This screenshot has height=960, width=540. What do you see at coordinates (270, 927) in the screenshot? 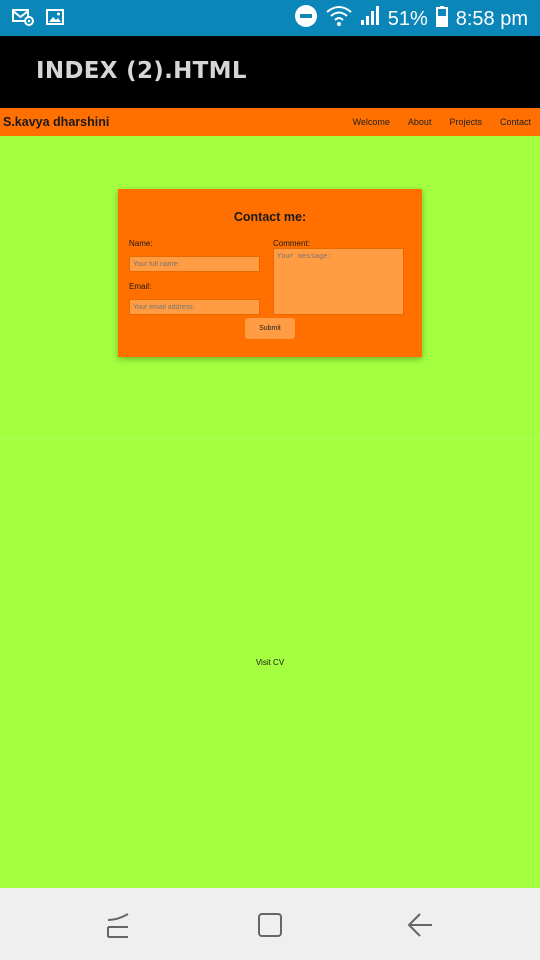
I see `home-icon` at bounding box center [270, 927].